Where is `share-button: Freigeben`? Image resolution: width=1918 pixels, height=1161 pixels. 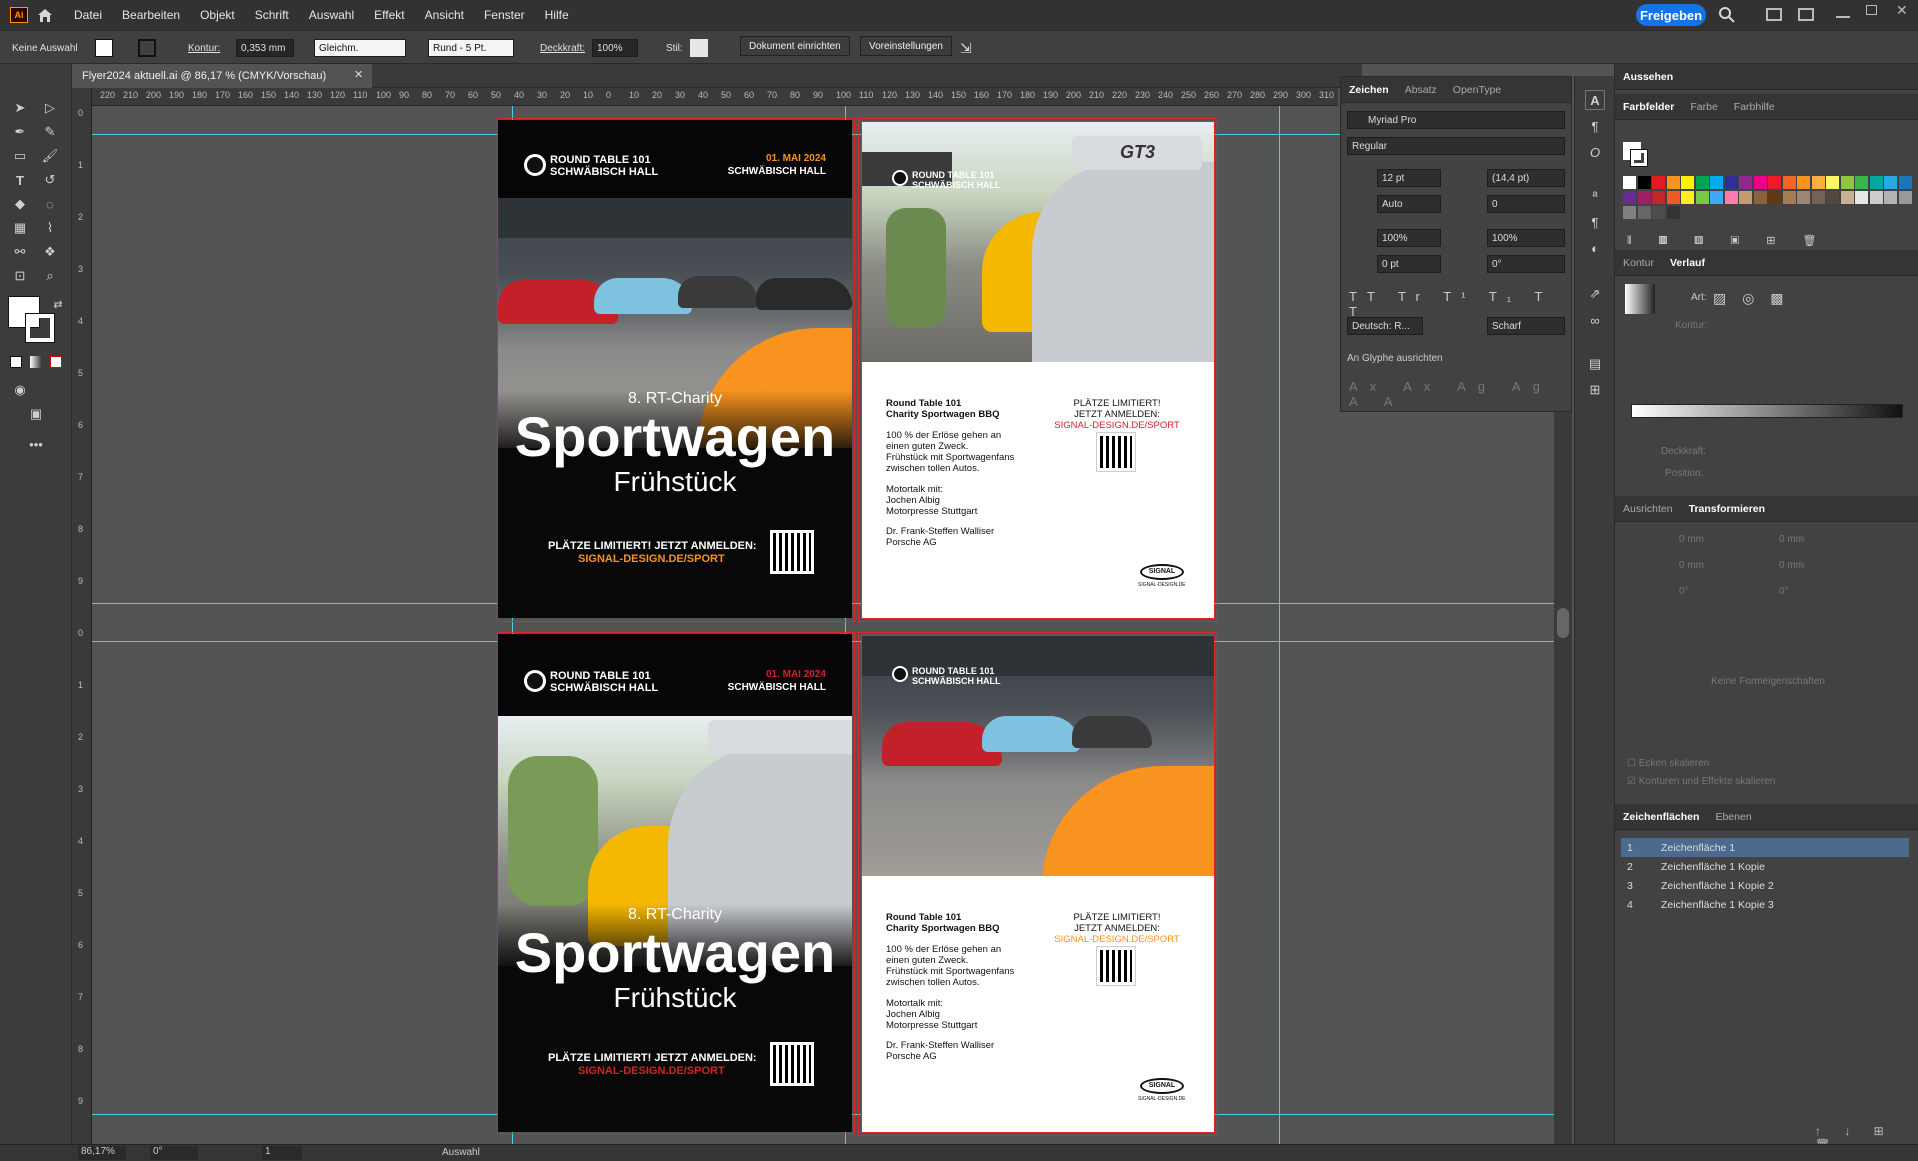
share-button: Freigeben is located at coordinates (1671, 15).